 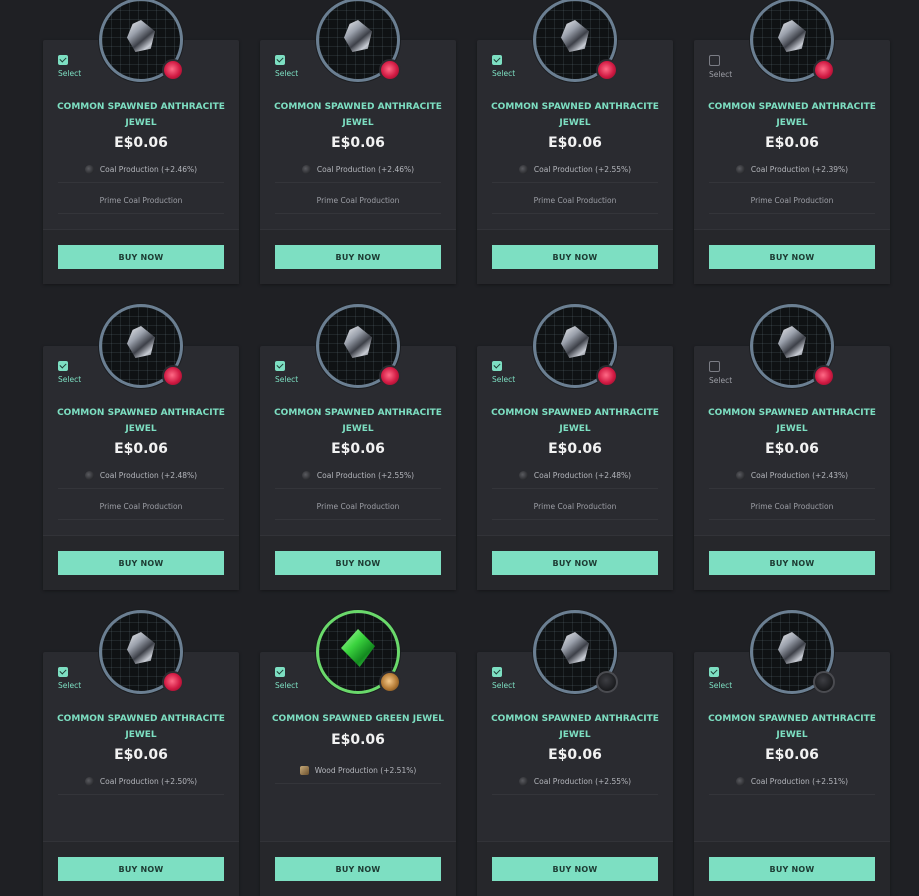 I want to click on production-stat: Coal Production (+2.46%), so click(x=358, y=170).